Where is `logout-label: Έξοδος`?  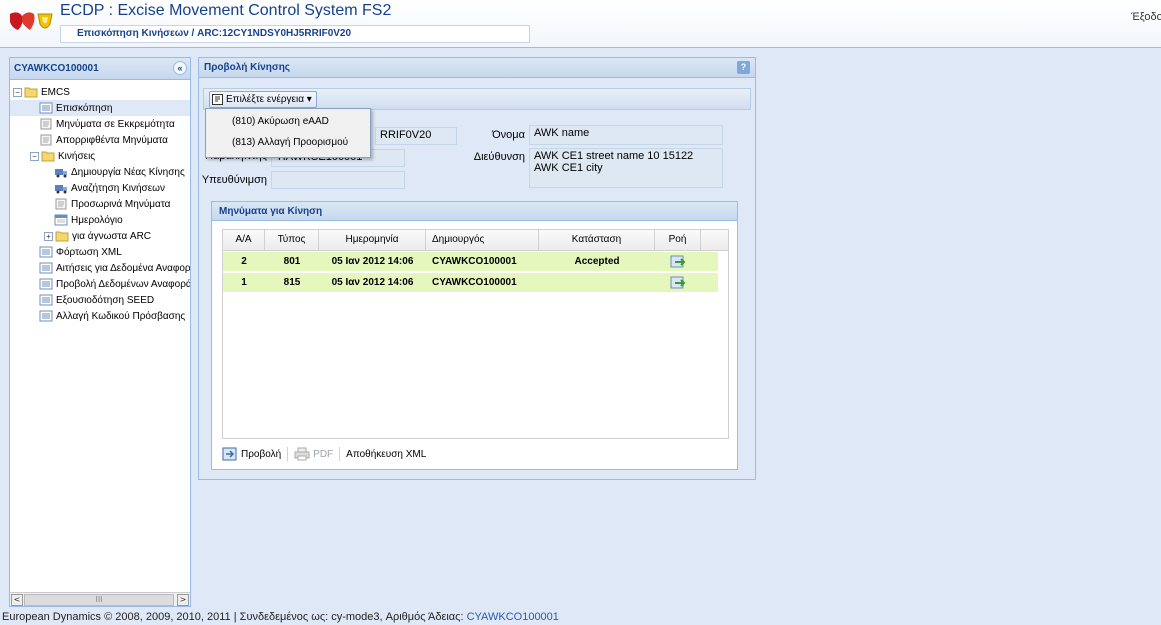 logout-label: Έξοδος is located at coordinates (1146, 17).